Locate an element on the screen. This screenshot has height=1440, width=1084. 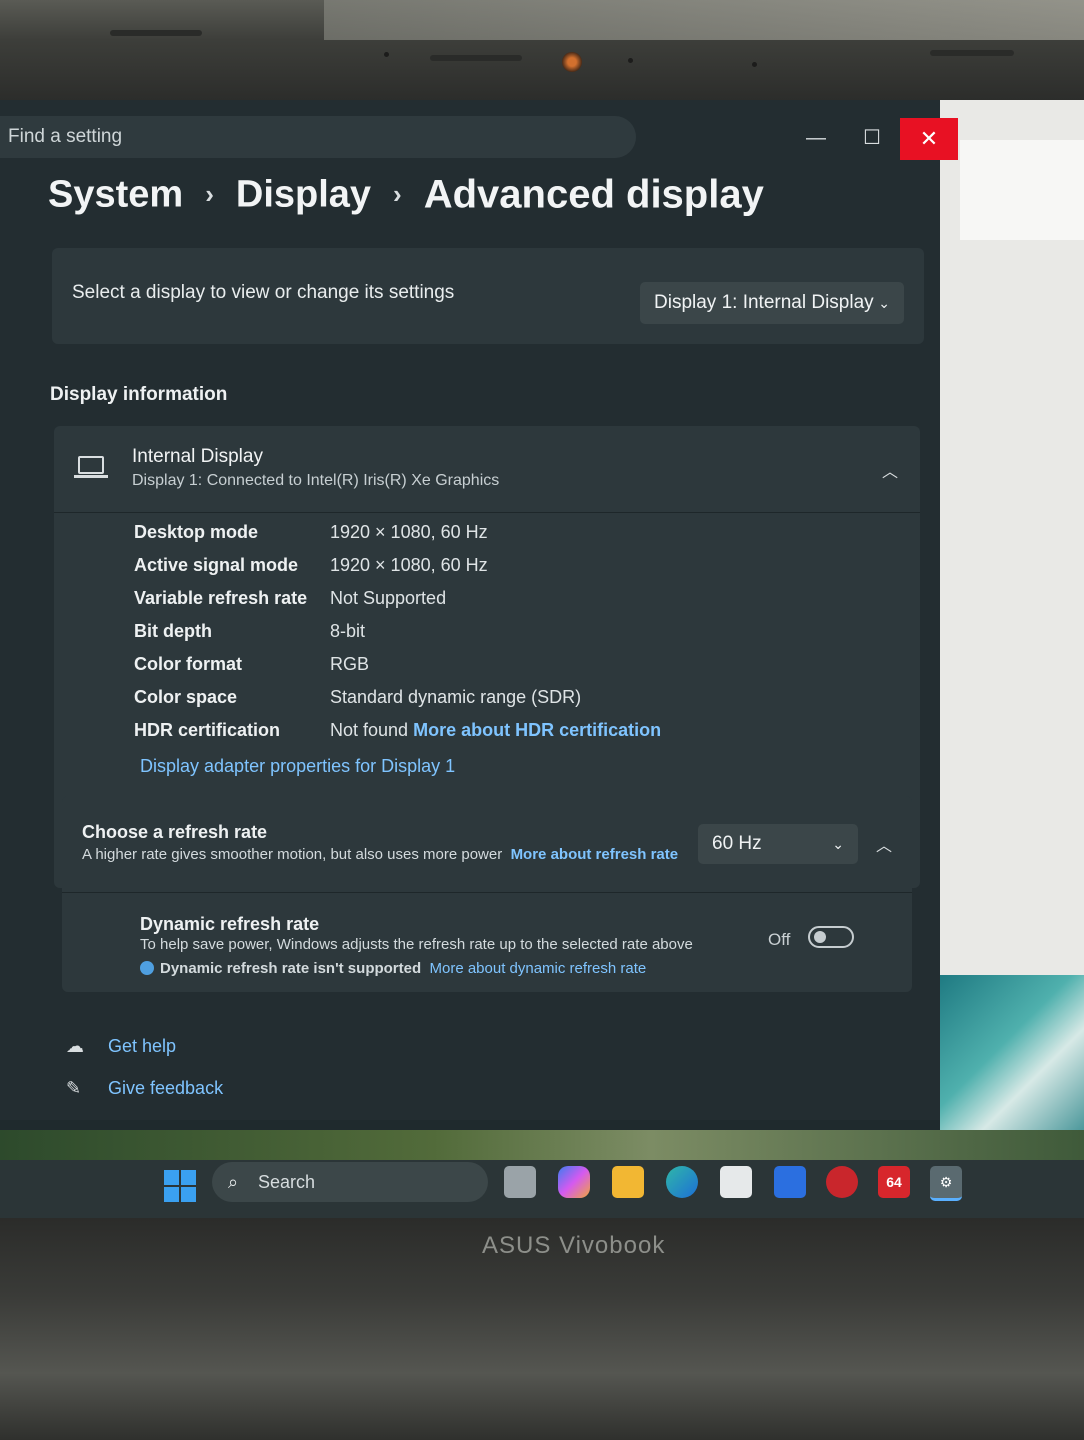
hdr-status: Not found is located at coordinates (369, 730).